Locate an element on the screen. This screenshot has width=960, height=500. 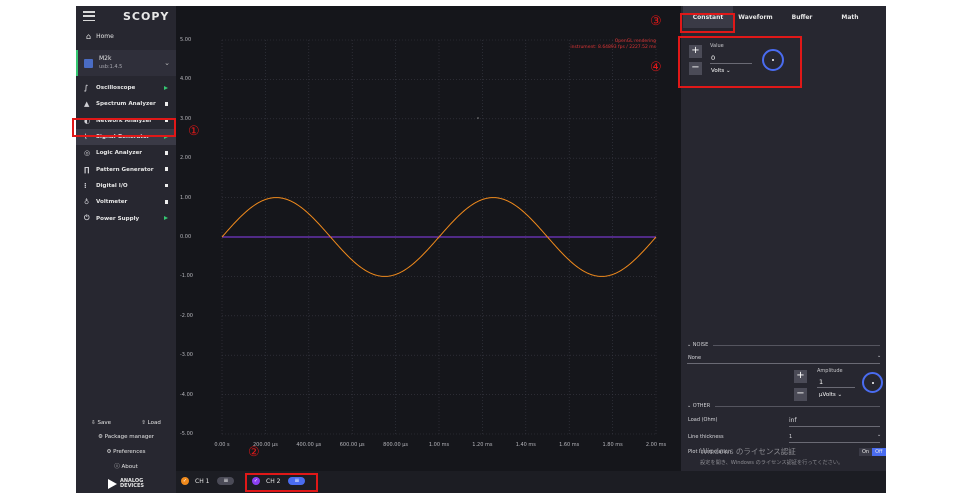
other-section-header: ⌄ OTHER is located at coordinates (783, 406).